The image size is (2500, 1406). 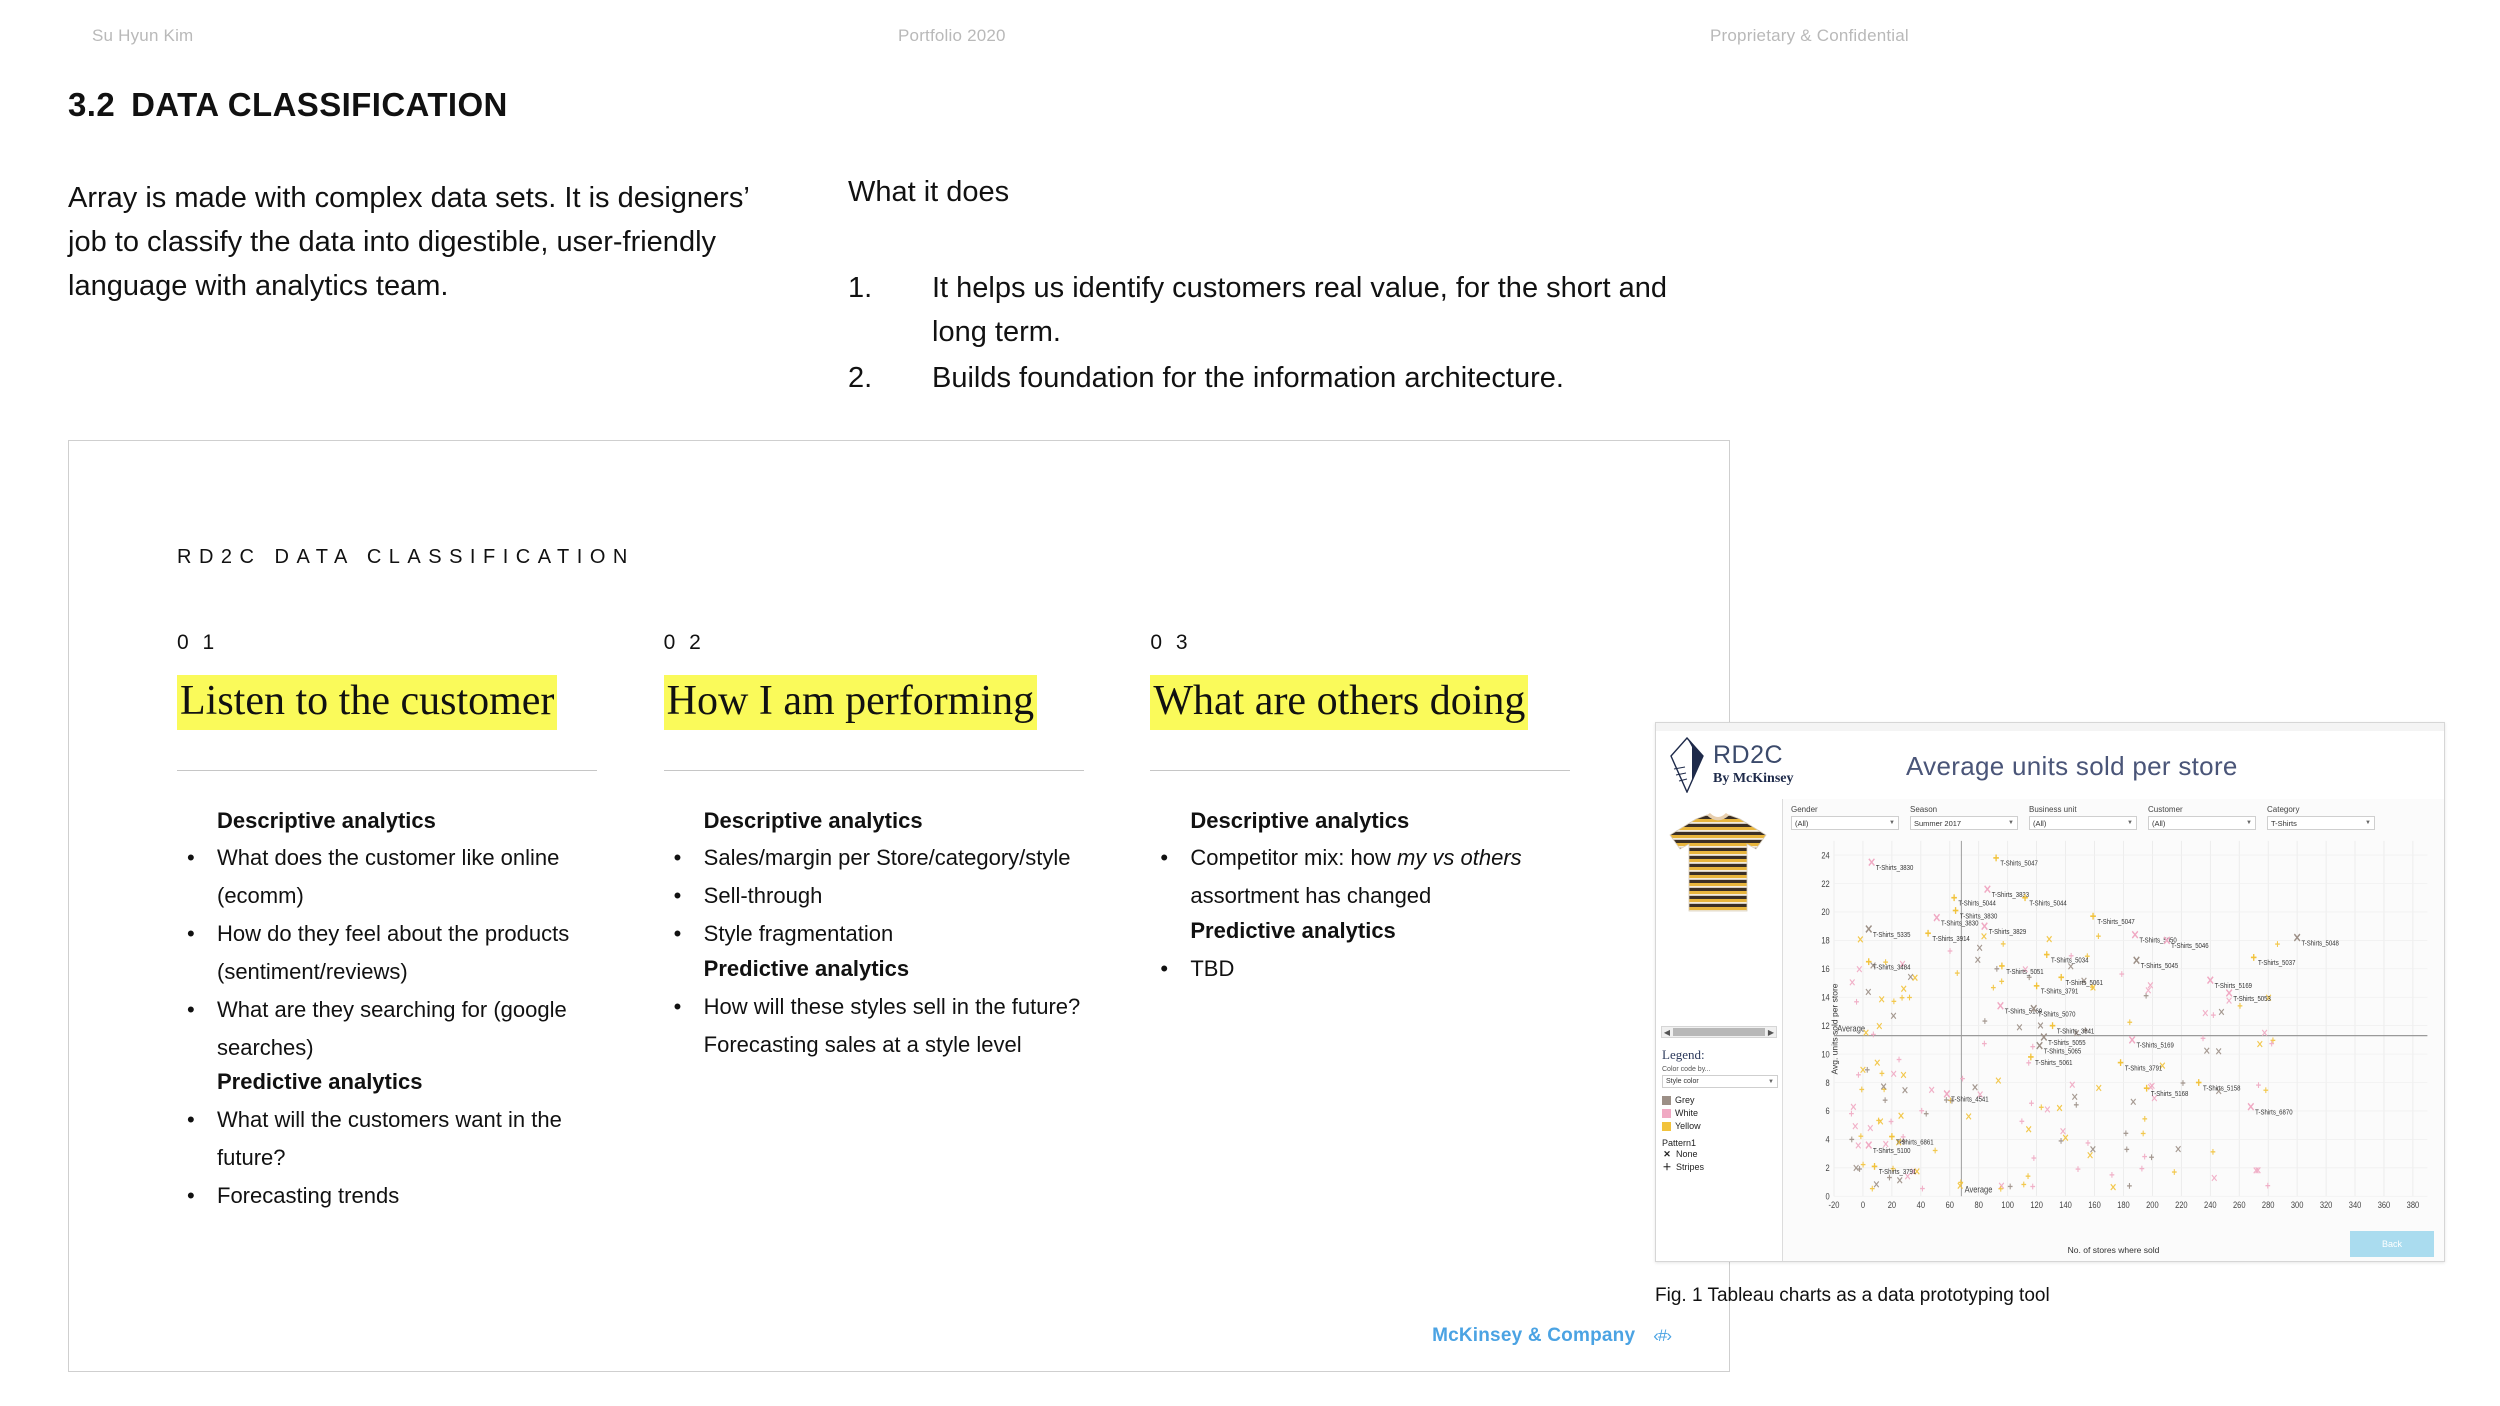 I want to click on bullet-item: • Sell-through, so click(x=877, y=896).